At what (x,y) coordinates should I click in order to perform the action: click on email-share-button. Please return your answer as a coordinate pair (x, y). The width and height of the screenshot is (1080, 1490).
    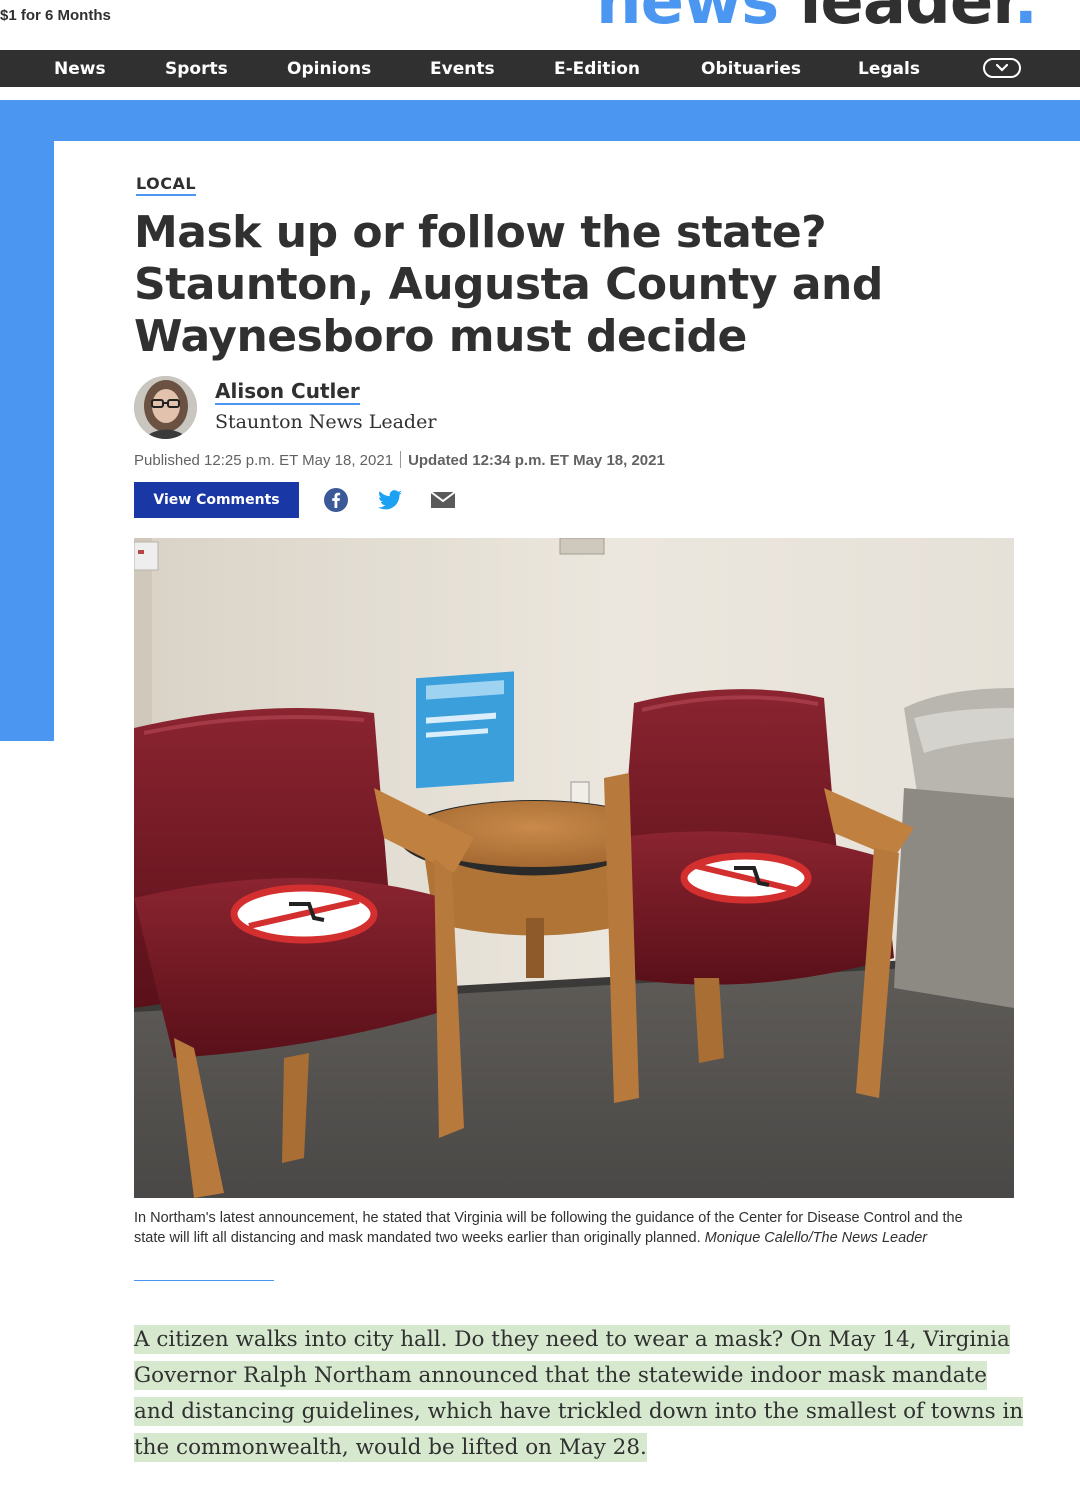
    Looking at the image, I should click on (443, 500).